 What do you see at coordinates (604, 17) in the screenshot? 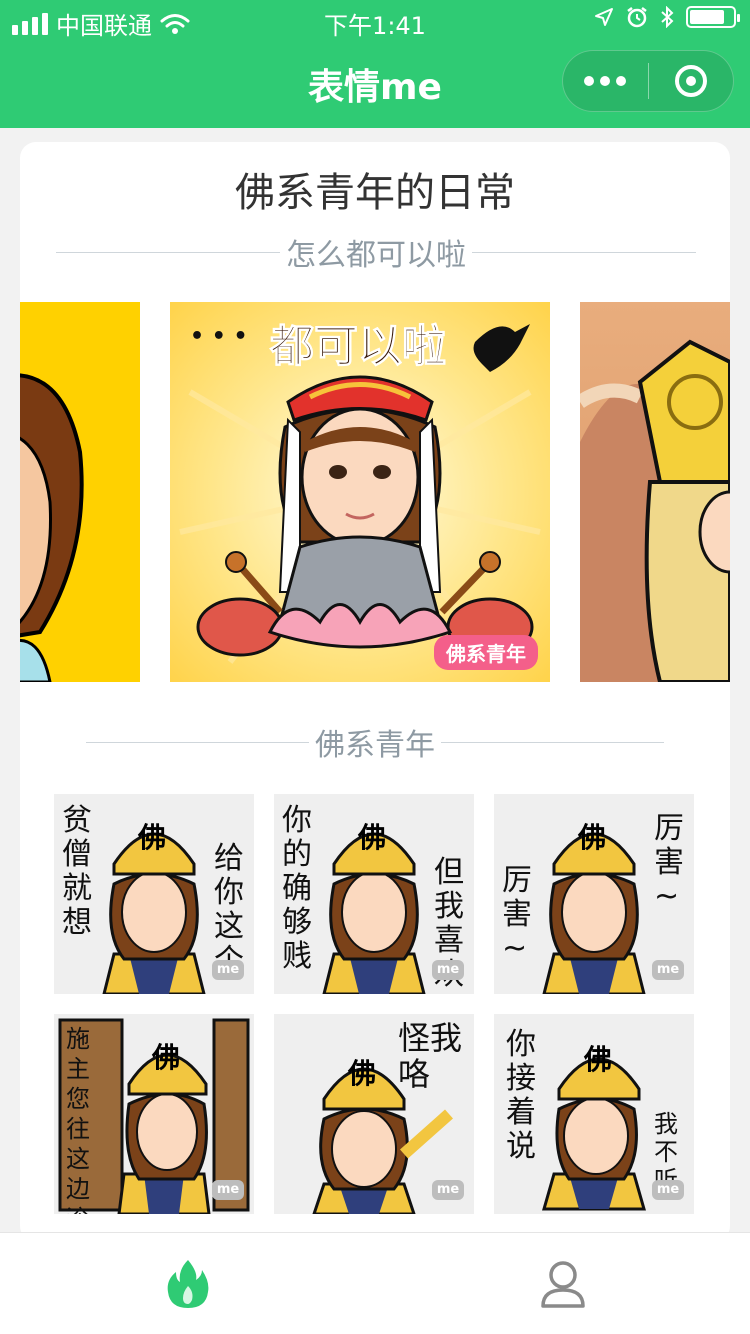
I see `location-arrow-icon` at bounding box center [604, 17].